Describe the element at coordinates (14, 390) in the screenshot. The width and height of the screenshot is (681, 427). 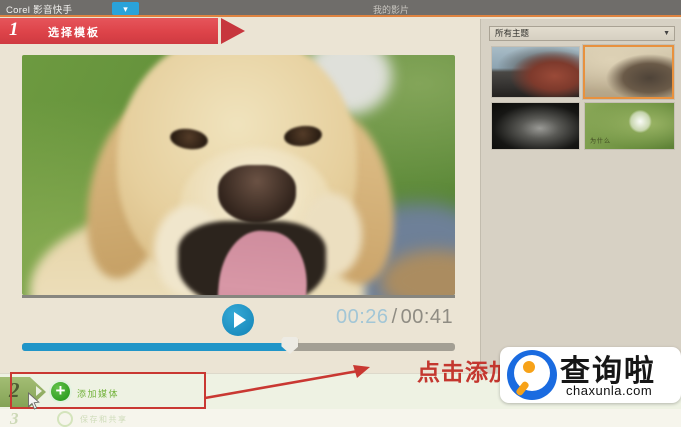
I see `step2-number: 2` at that location.